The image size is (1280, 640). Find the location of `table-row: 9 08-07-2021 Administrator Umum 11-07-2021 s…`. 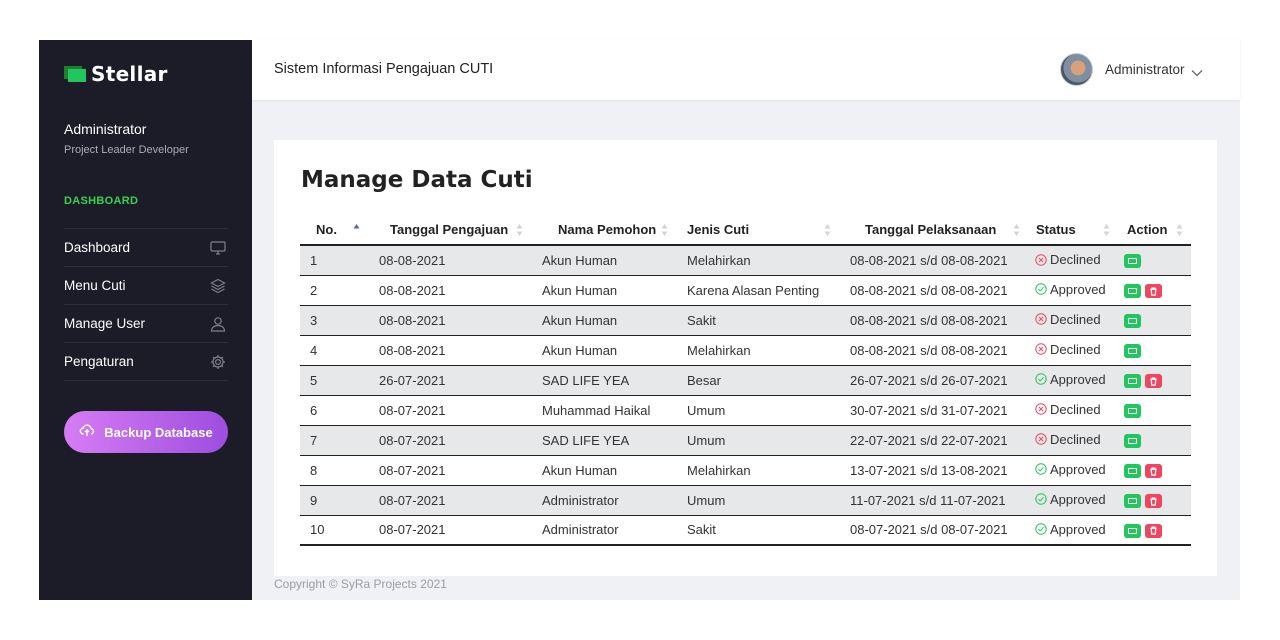

table-row: 9 08-07-2021 Administrator Umum 11-07-2021 s… is located at coordinates (745, 500).